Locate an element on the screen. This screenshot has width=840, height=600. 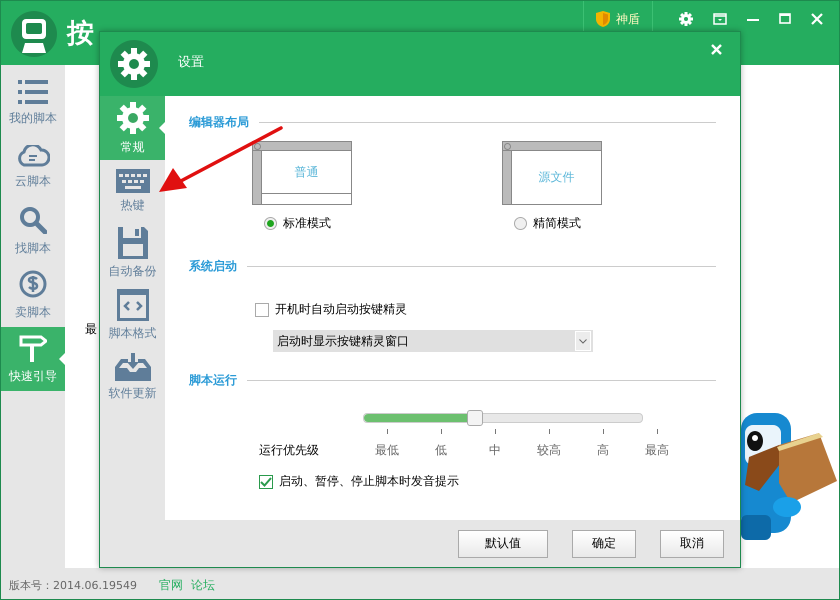
link: 论坛 is located at coordinates (202, 585).